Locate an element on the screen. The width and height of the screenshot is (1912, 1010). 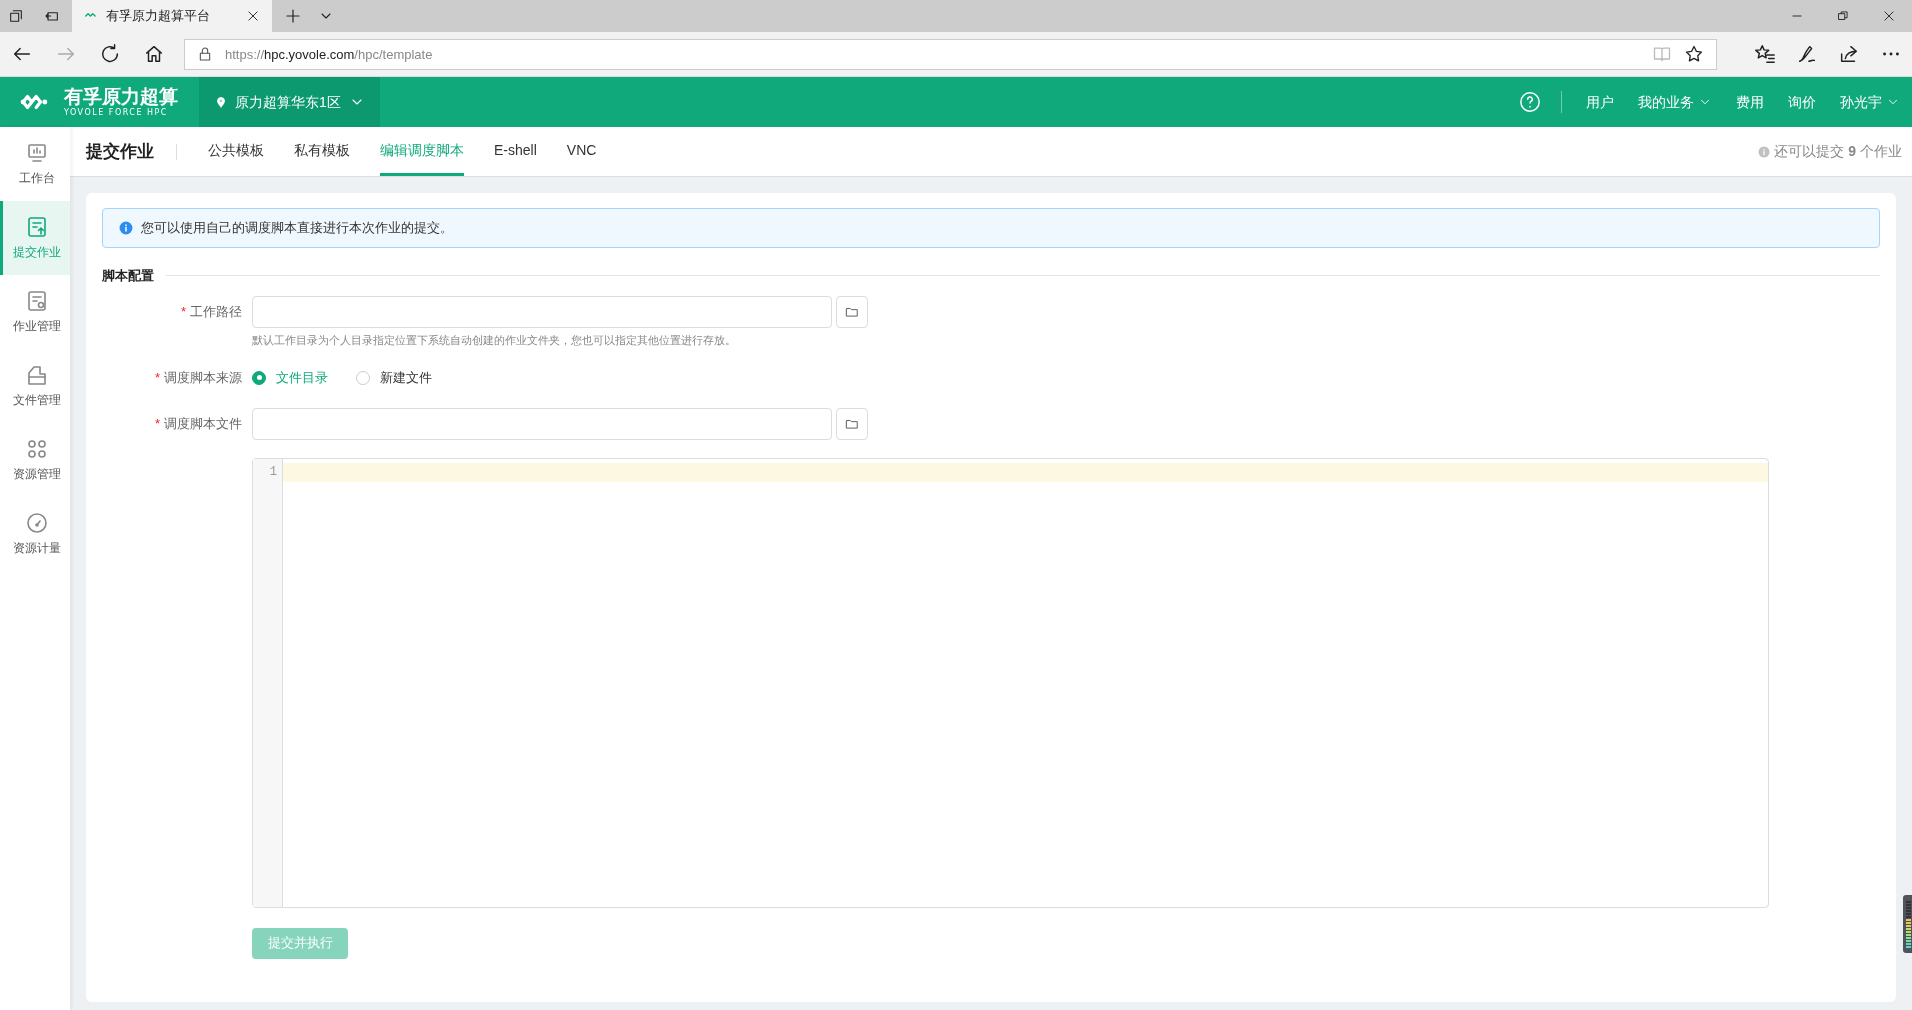
url-text: https://hpc.yovole.com/hpc/template is located at coordinates (329, 54).